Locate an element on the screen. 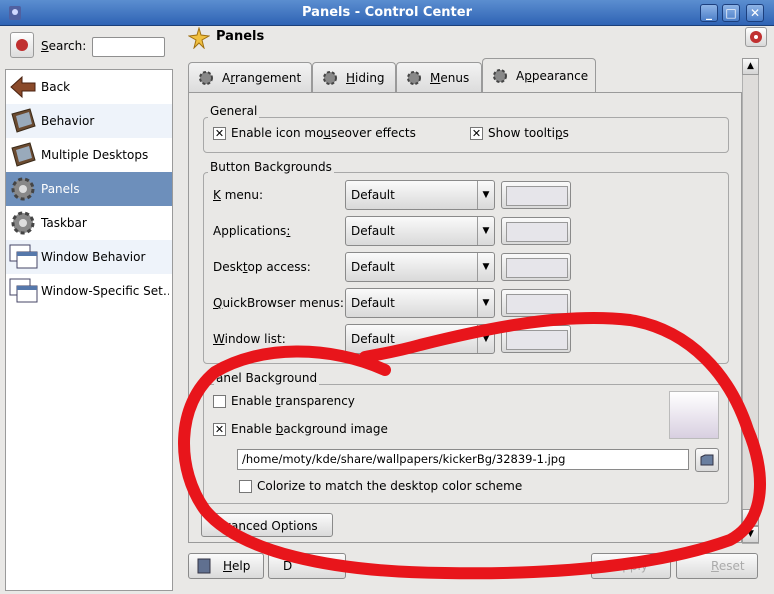 The width and height of the screenshot is (774, 594). window-title: Panels - Control Center is located at coordinates (387, 12).